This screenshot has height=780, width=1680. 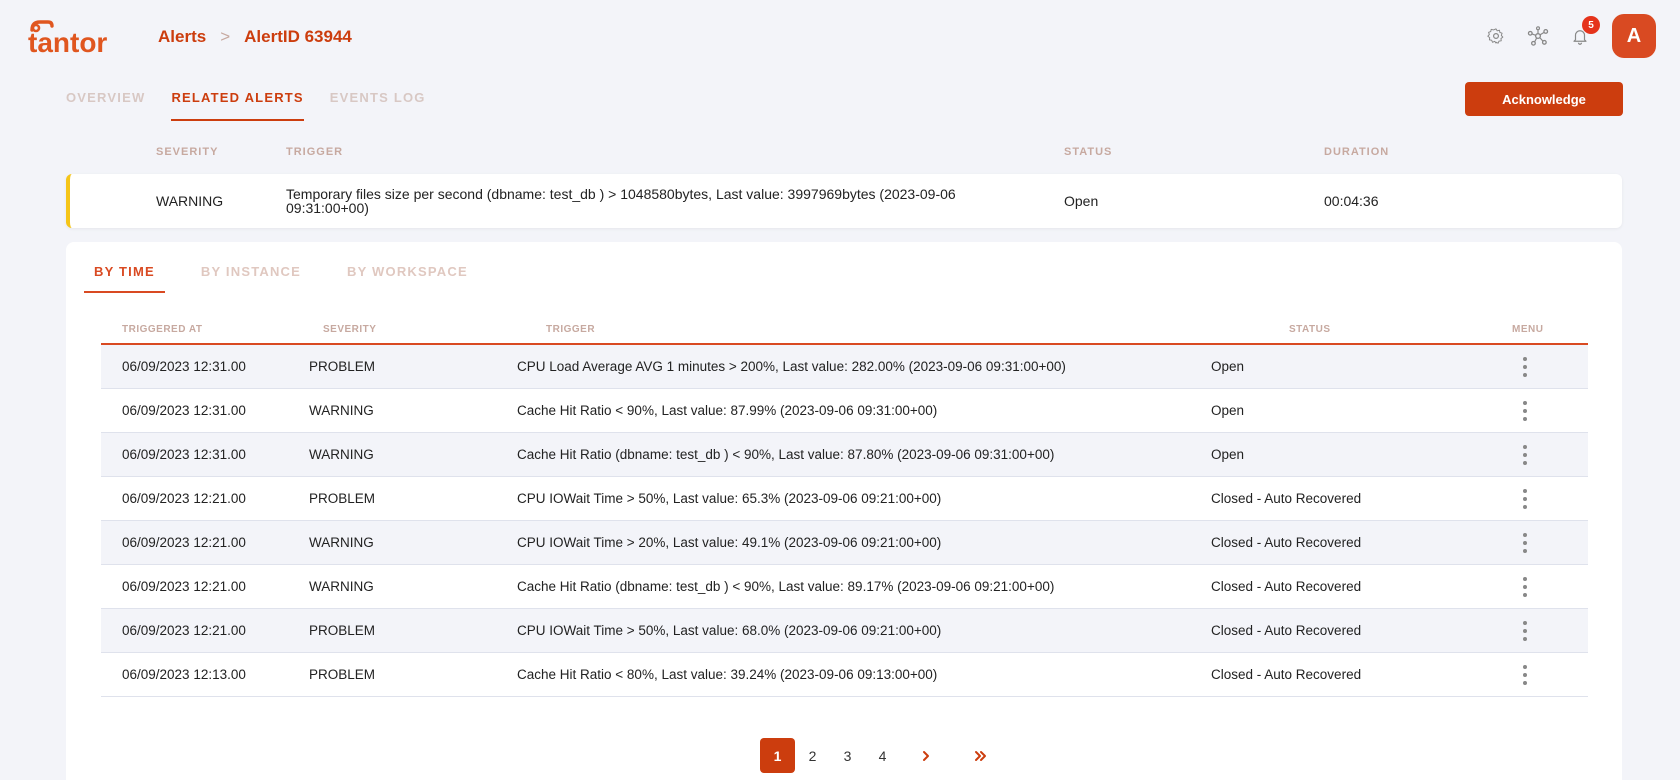 I want to click on summary-header-trigger: TRIGGER, so click(x=315, y=152).